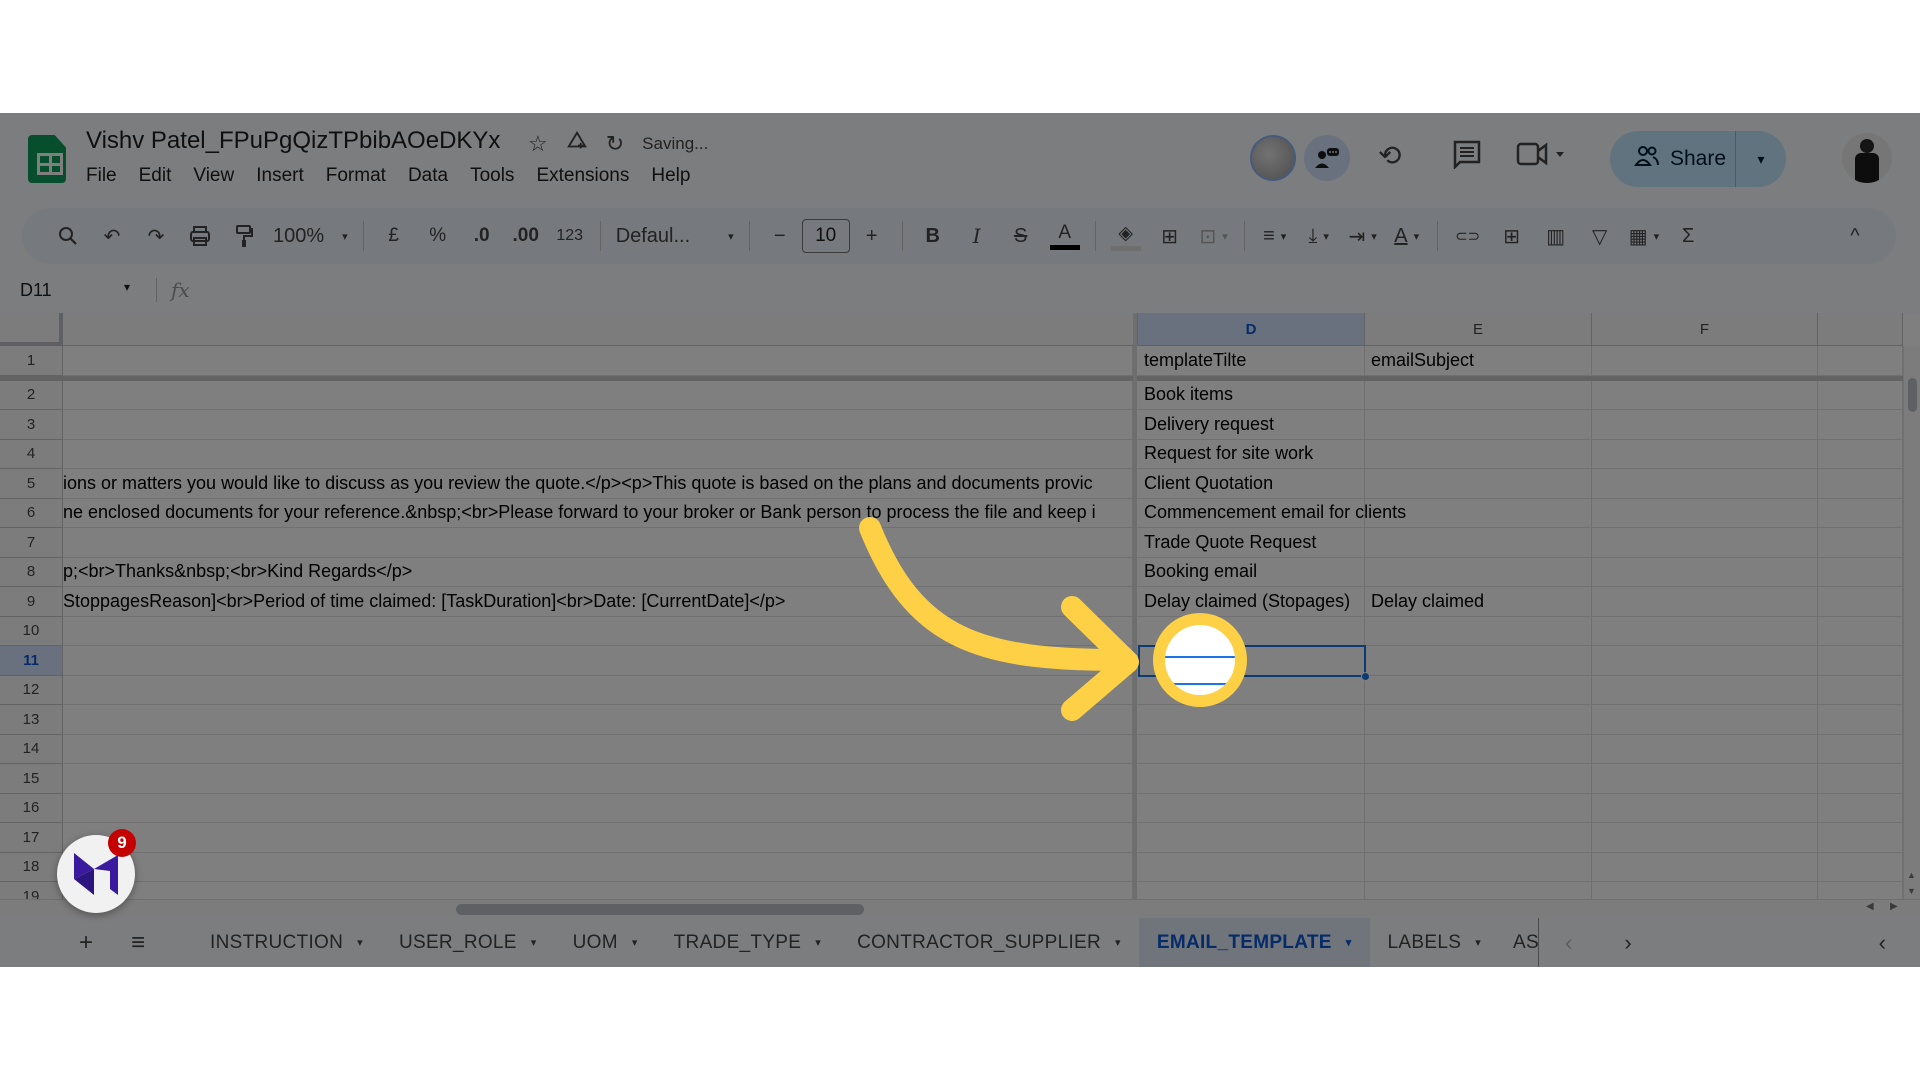  I want to click on frozen-column-divider, so click(1135, 606).